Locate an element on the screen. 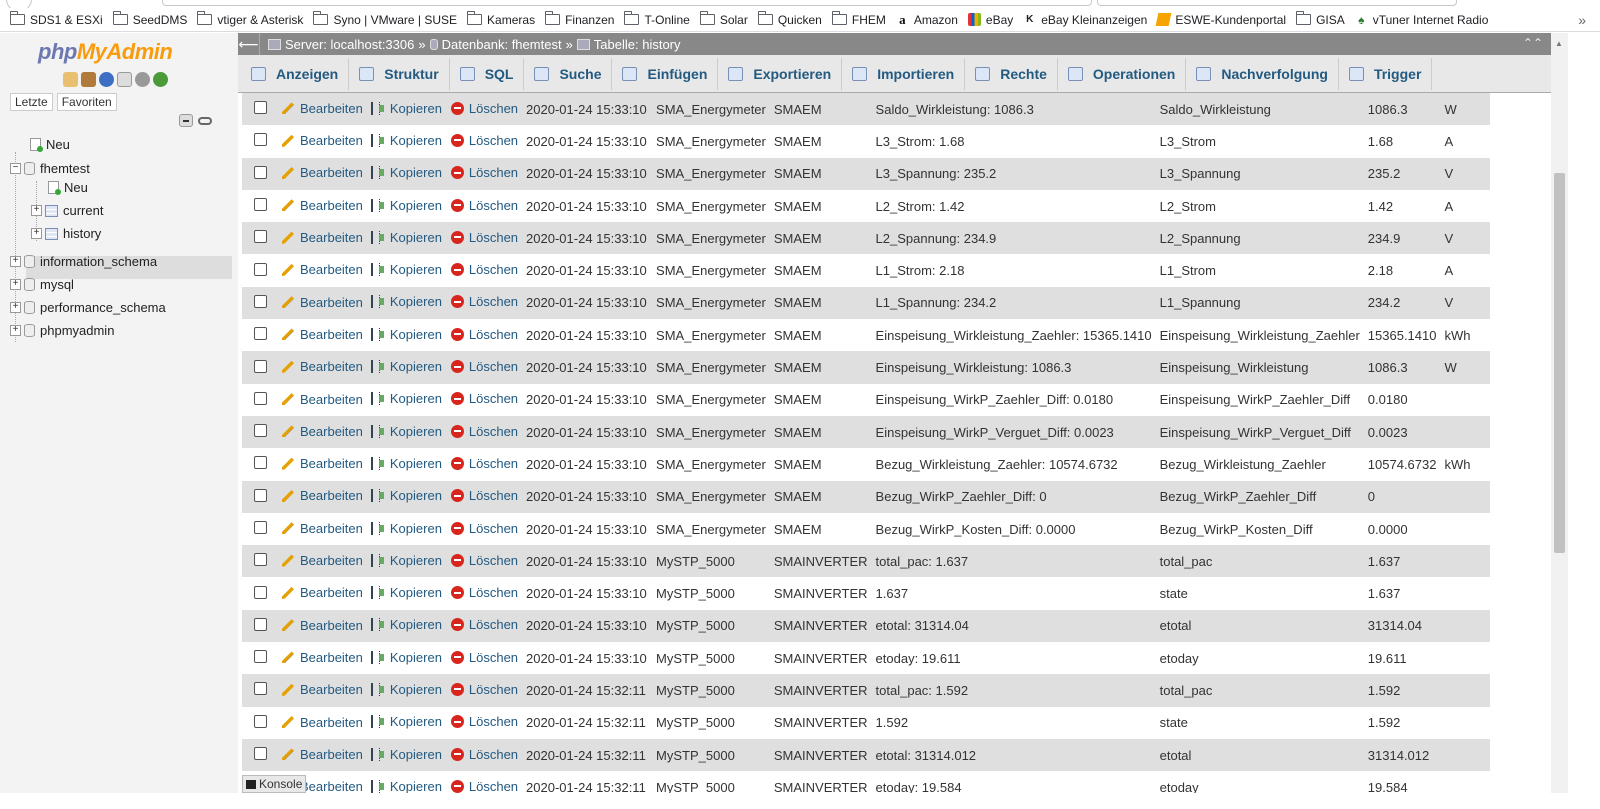  collapse-icon: − is located at coordinates (15, 168).